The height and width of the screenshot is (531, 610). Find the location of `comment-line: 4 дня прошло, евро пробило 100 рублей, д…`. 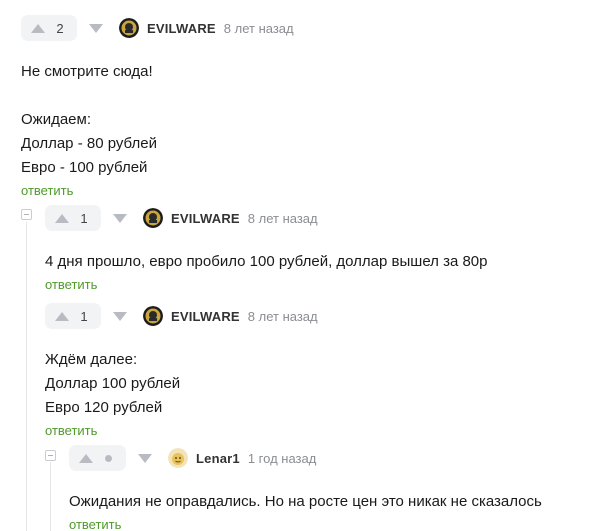

comment-line: 4 дня прошло, евро пробило 100 рублей, д… is located at coordinates (266, 261).